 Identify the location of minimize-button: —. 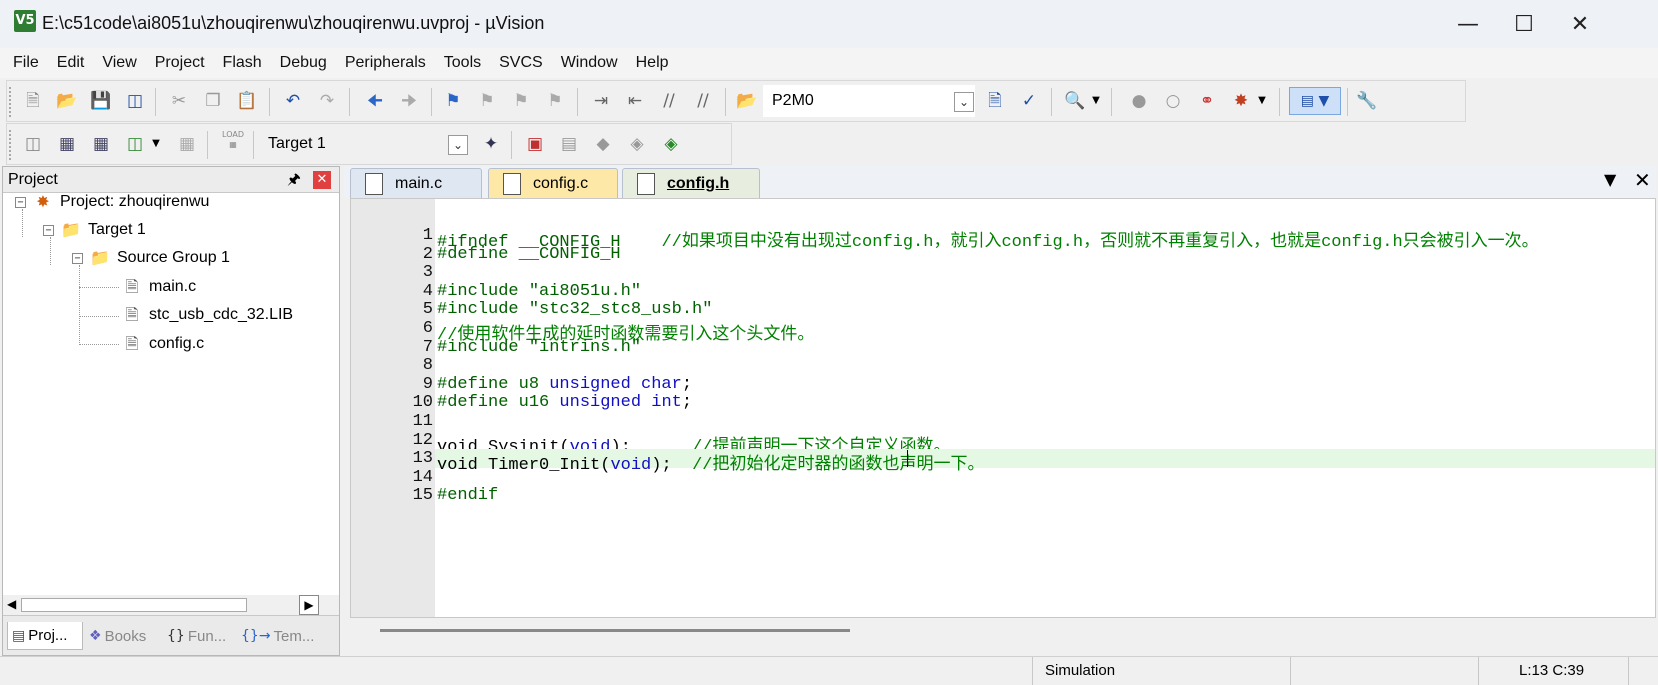
(1468, 24).